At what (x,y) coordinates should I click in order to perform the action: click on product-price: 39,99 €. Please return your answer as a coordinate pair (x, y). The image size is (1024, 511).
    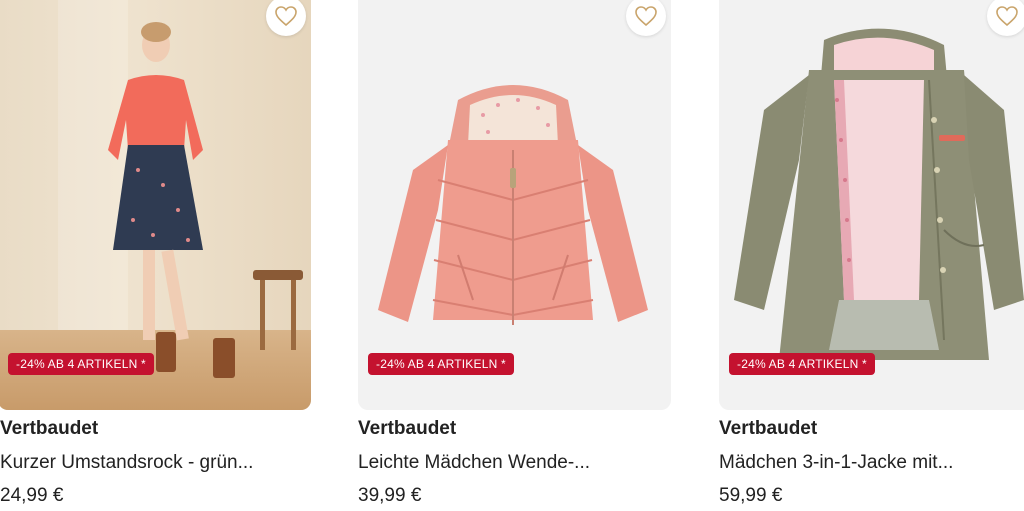
    Looking at the image, I should click on (390, 495).